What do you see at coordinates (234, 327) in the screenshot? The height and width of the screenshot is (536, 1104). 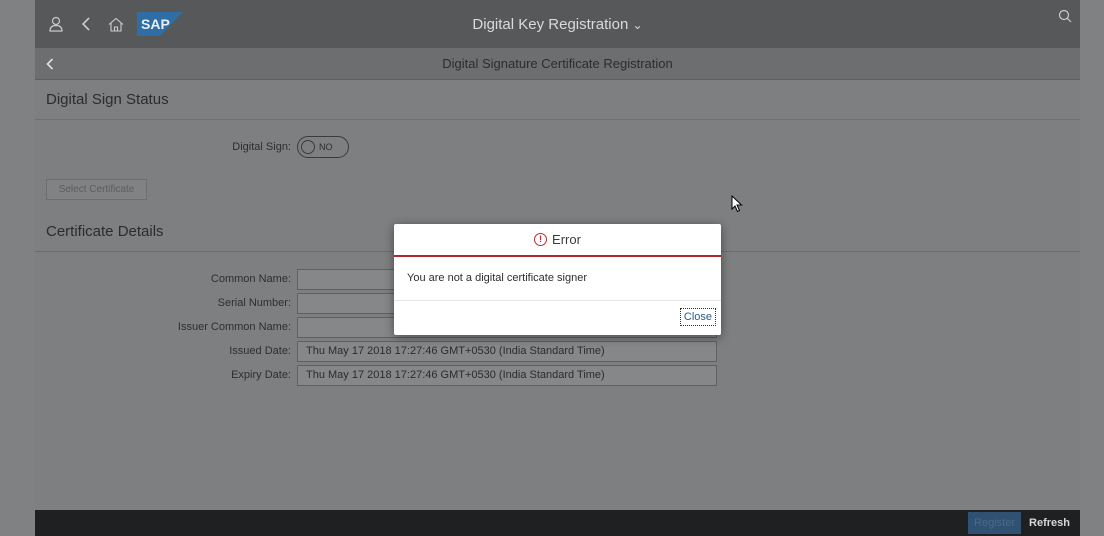 I see `issuer-common-name-label: Issuer Common Name:` at bounding box center [234, 327].